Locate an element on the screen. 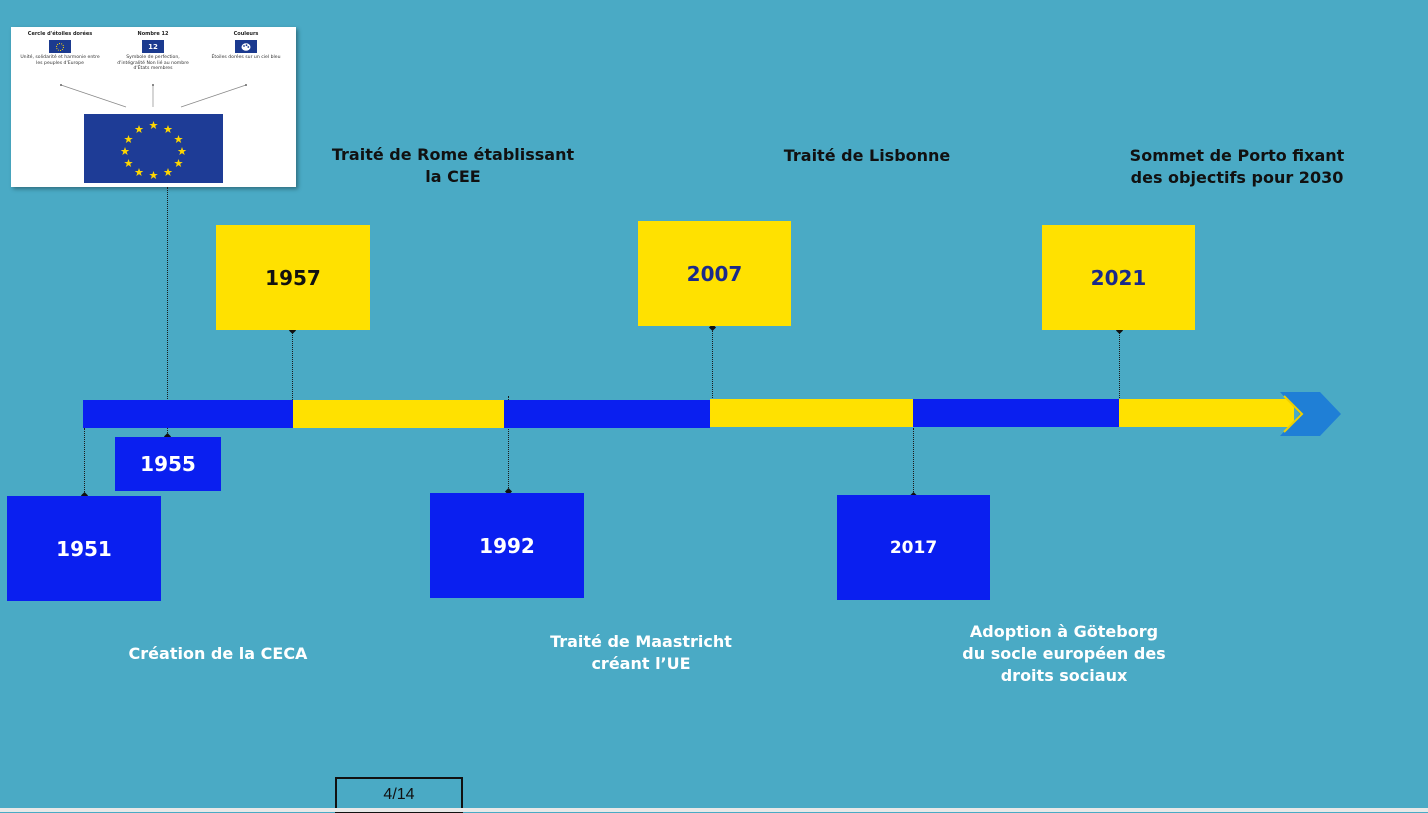  bottom-strip is located at coordinates (714, 810).